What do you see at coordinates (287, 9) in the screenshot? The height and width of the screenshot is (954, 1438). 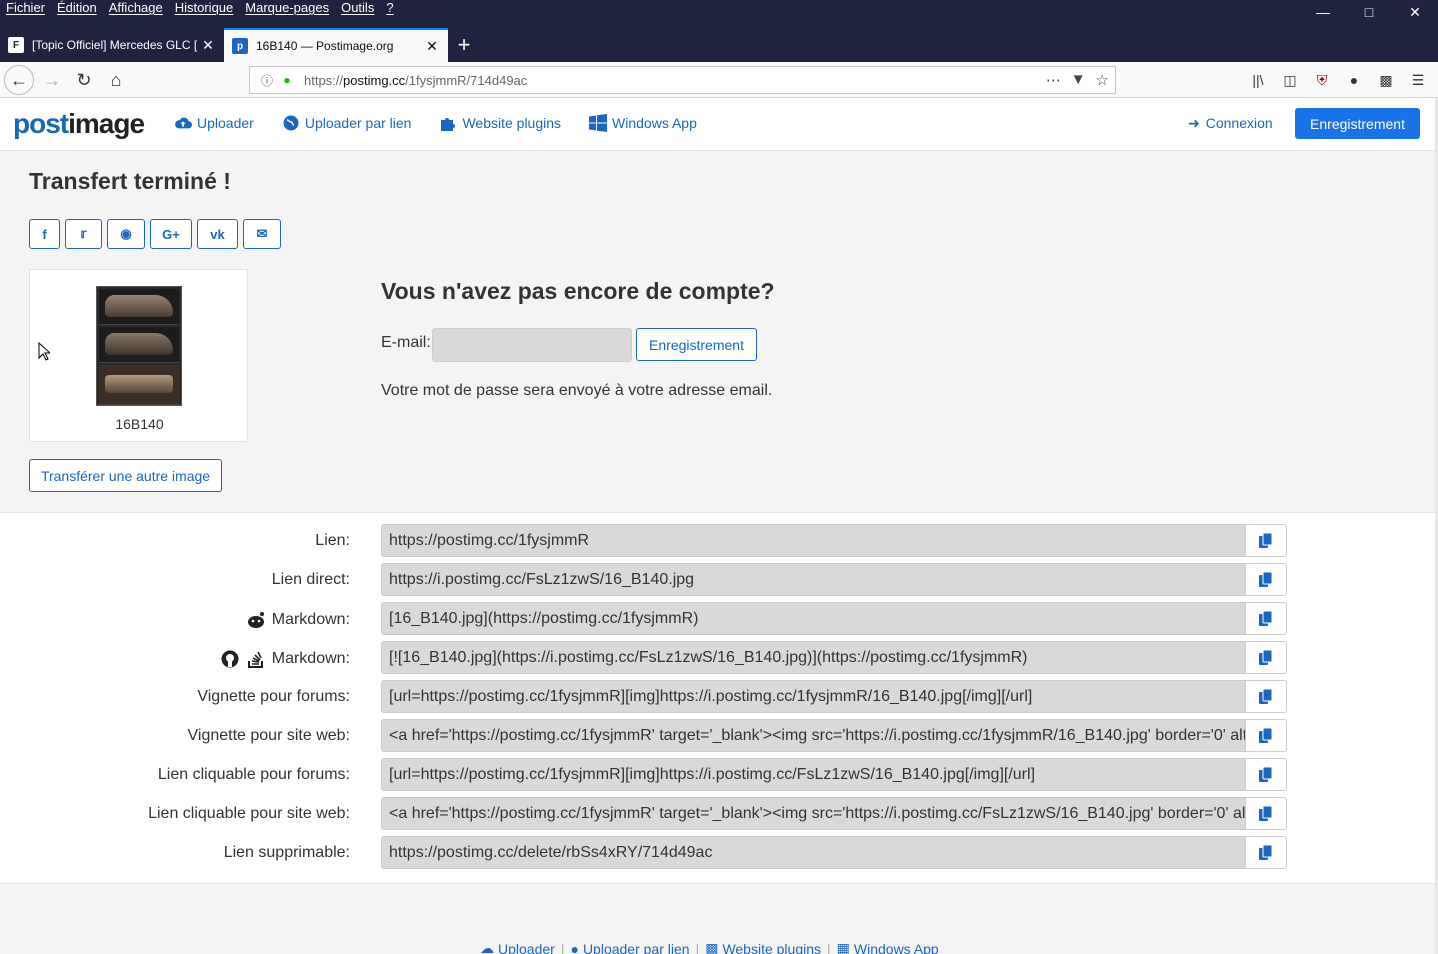 I see `menu-marque-pages: Marque-pages` at bounding box center [287, 9].